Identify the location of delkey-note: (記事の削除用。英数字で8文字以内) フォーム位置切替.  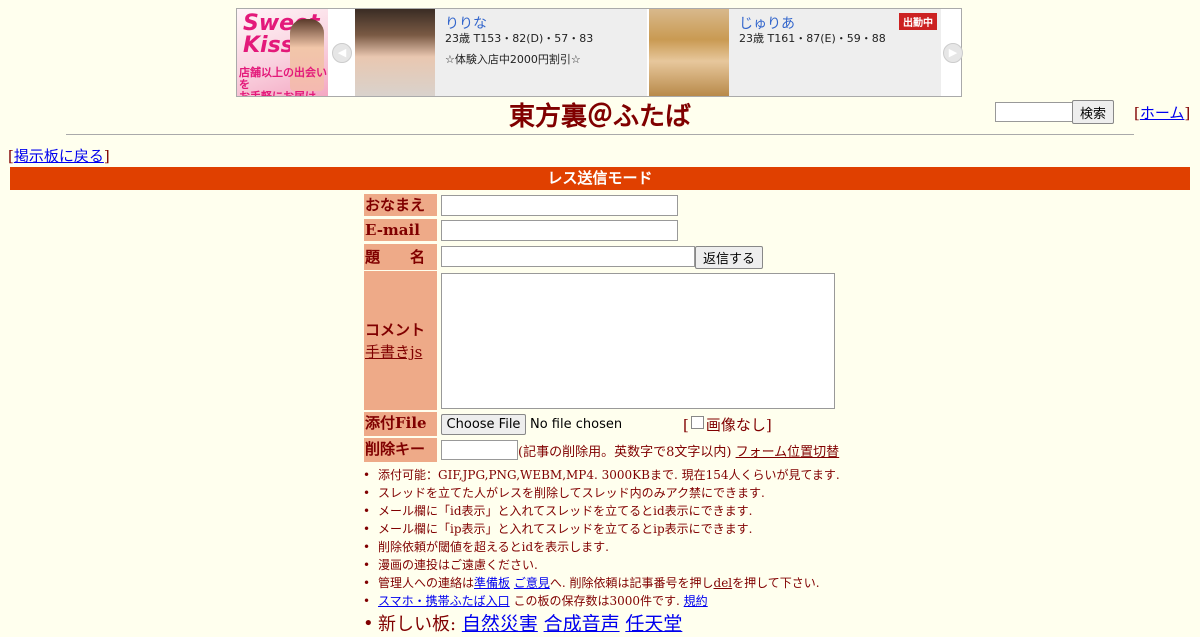
(678, 450).